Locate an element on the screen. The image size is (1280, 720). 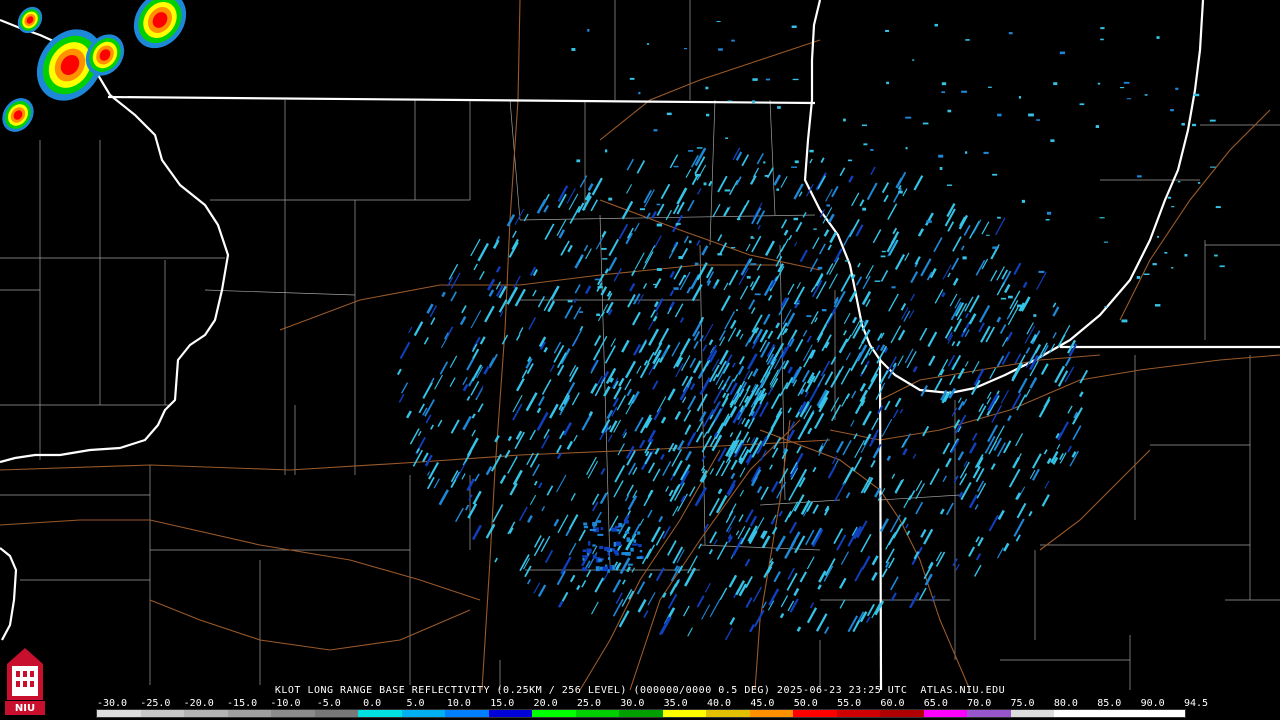
scale-label: 70.0 is located at coordinates (979, 703).